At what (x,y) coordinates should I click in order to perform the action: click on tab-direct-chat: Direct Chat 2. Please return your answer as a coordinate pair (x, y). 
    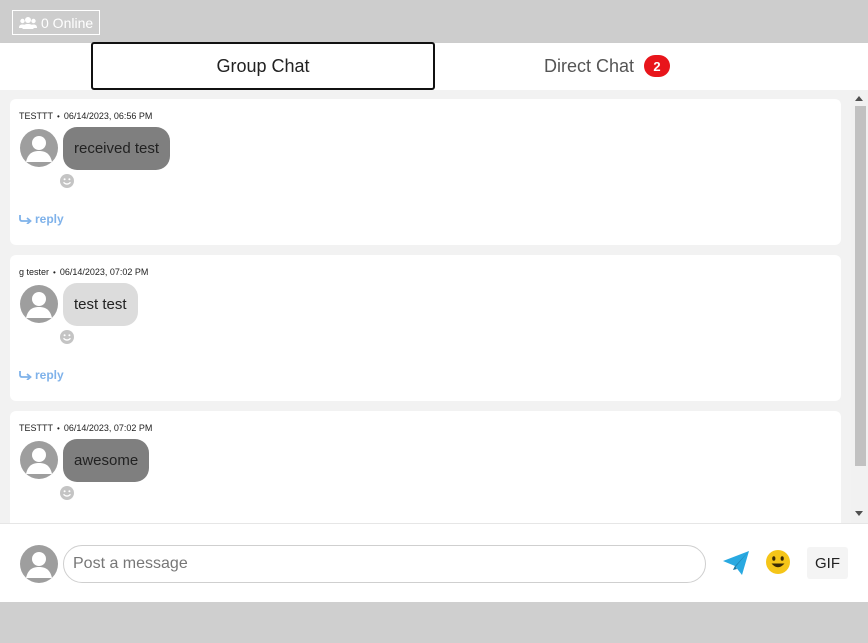
    Looking at the image, I should click on (607, 66).